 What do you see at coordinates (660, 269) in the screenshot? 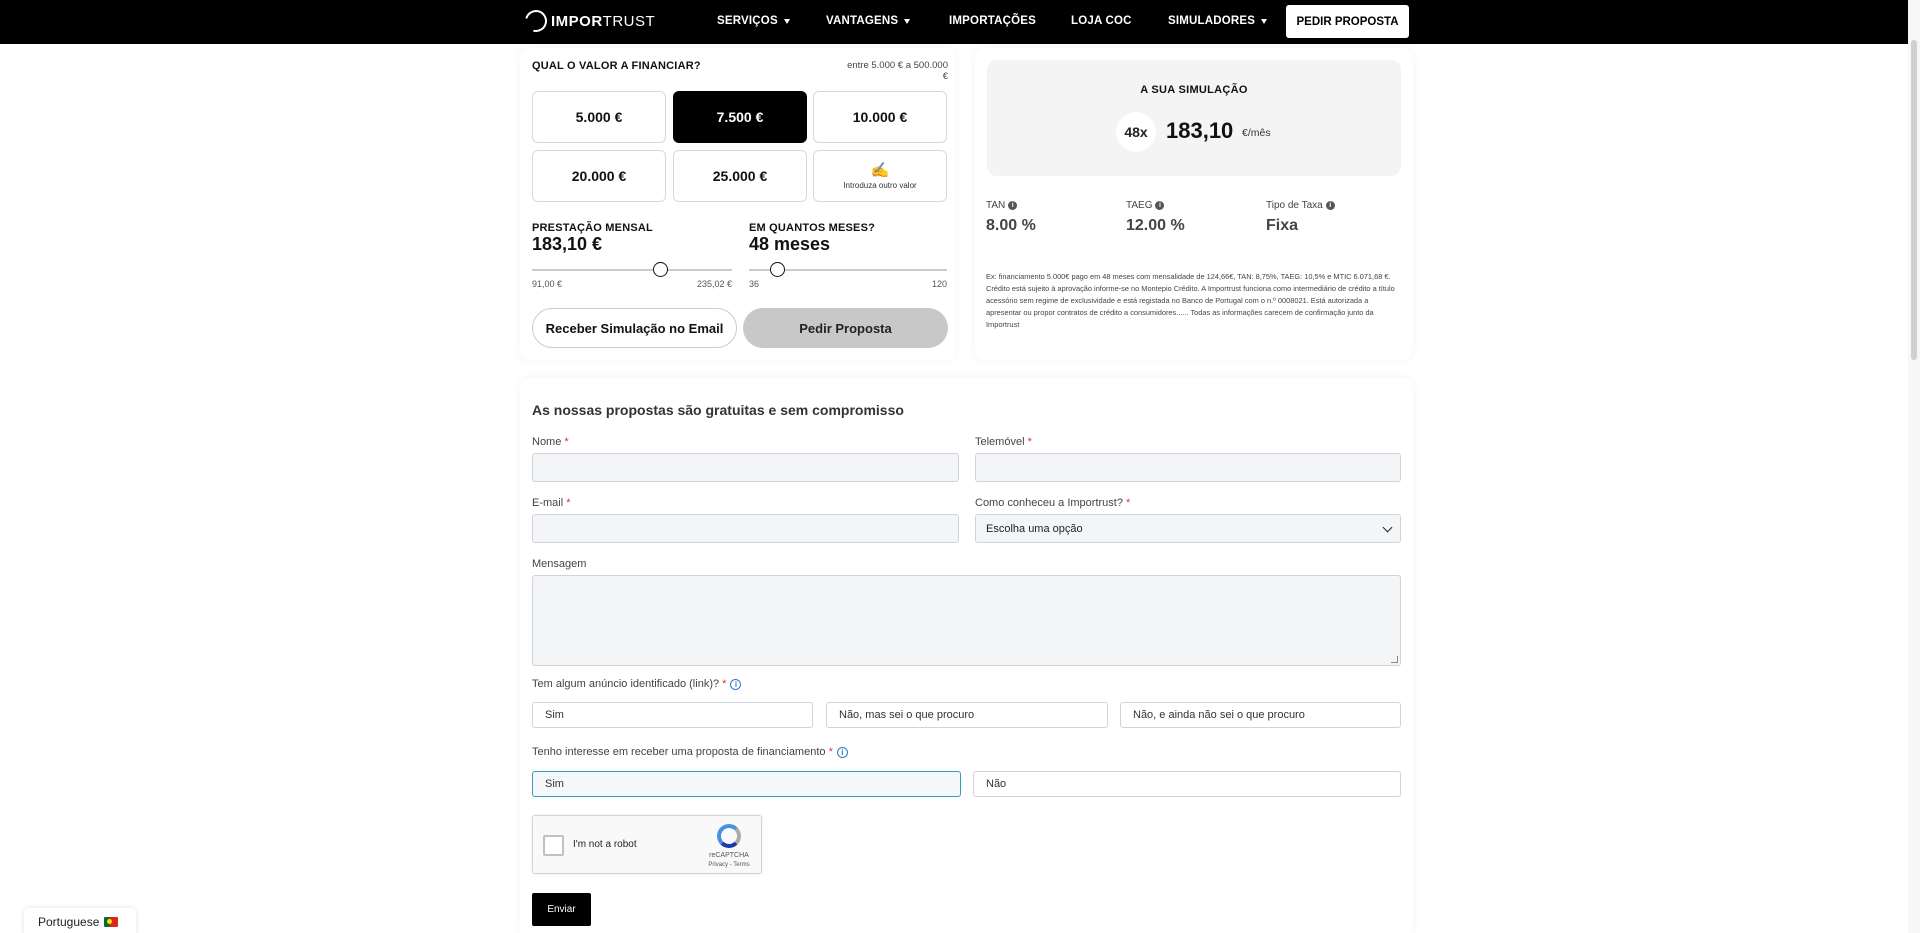
I see `monthly-payment-slider-thumb` at bounding box center [660, 269].